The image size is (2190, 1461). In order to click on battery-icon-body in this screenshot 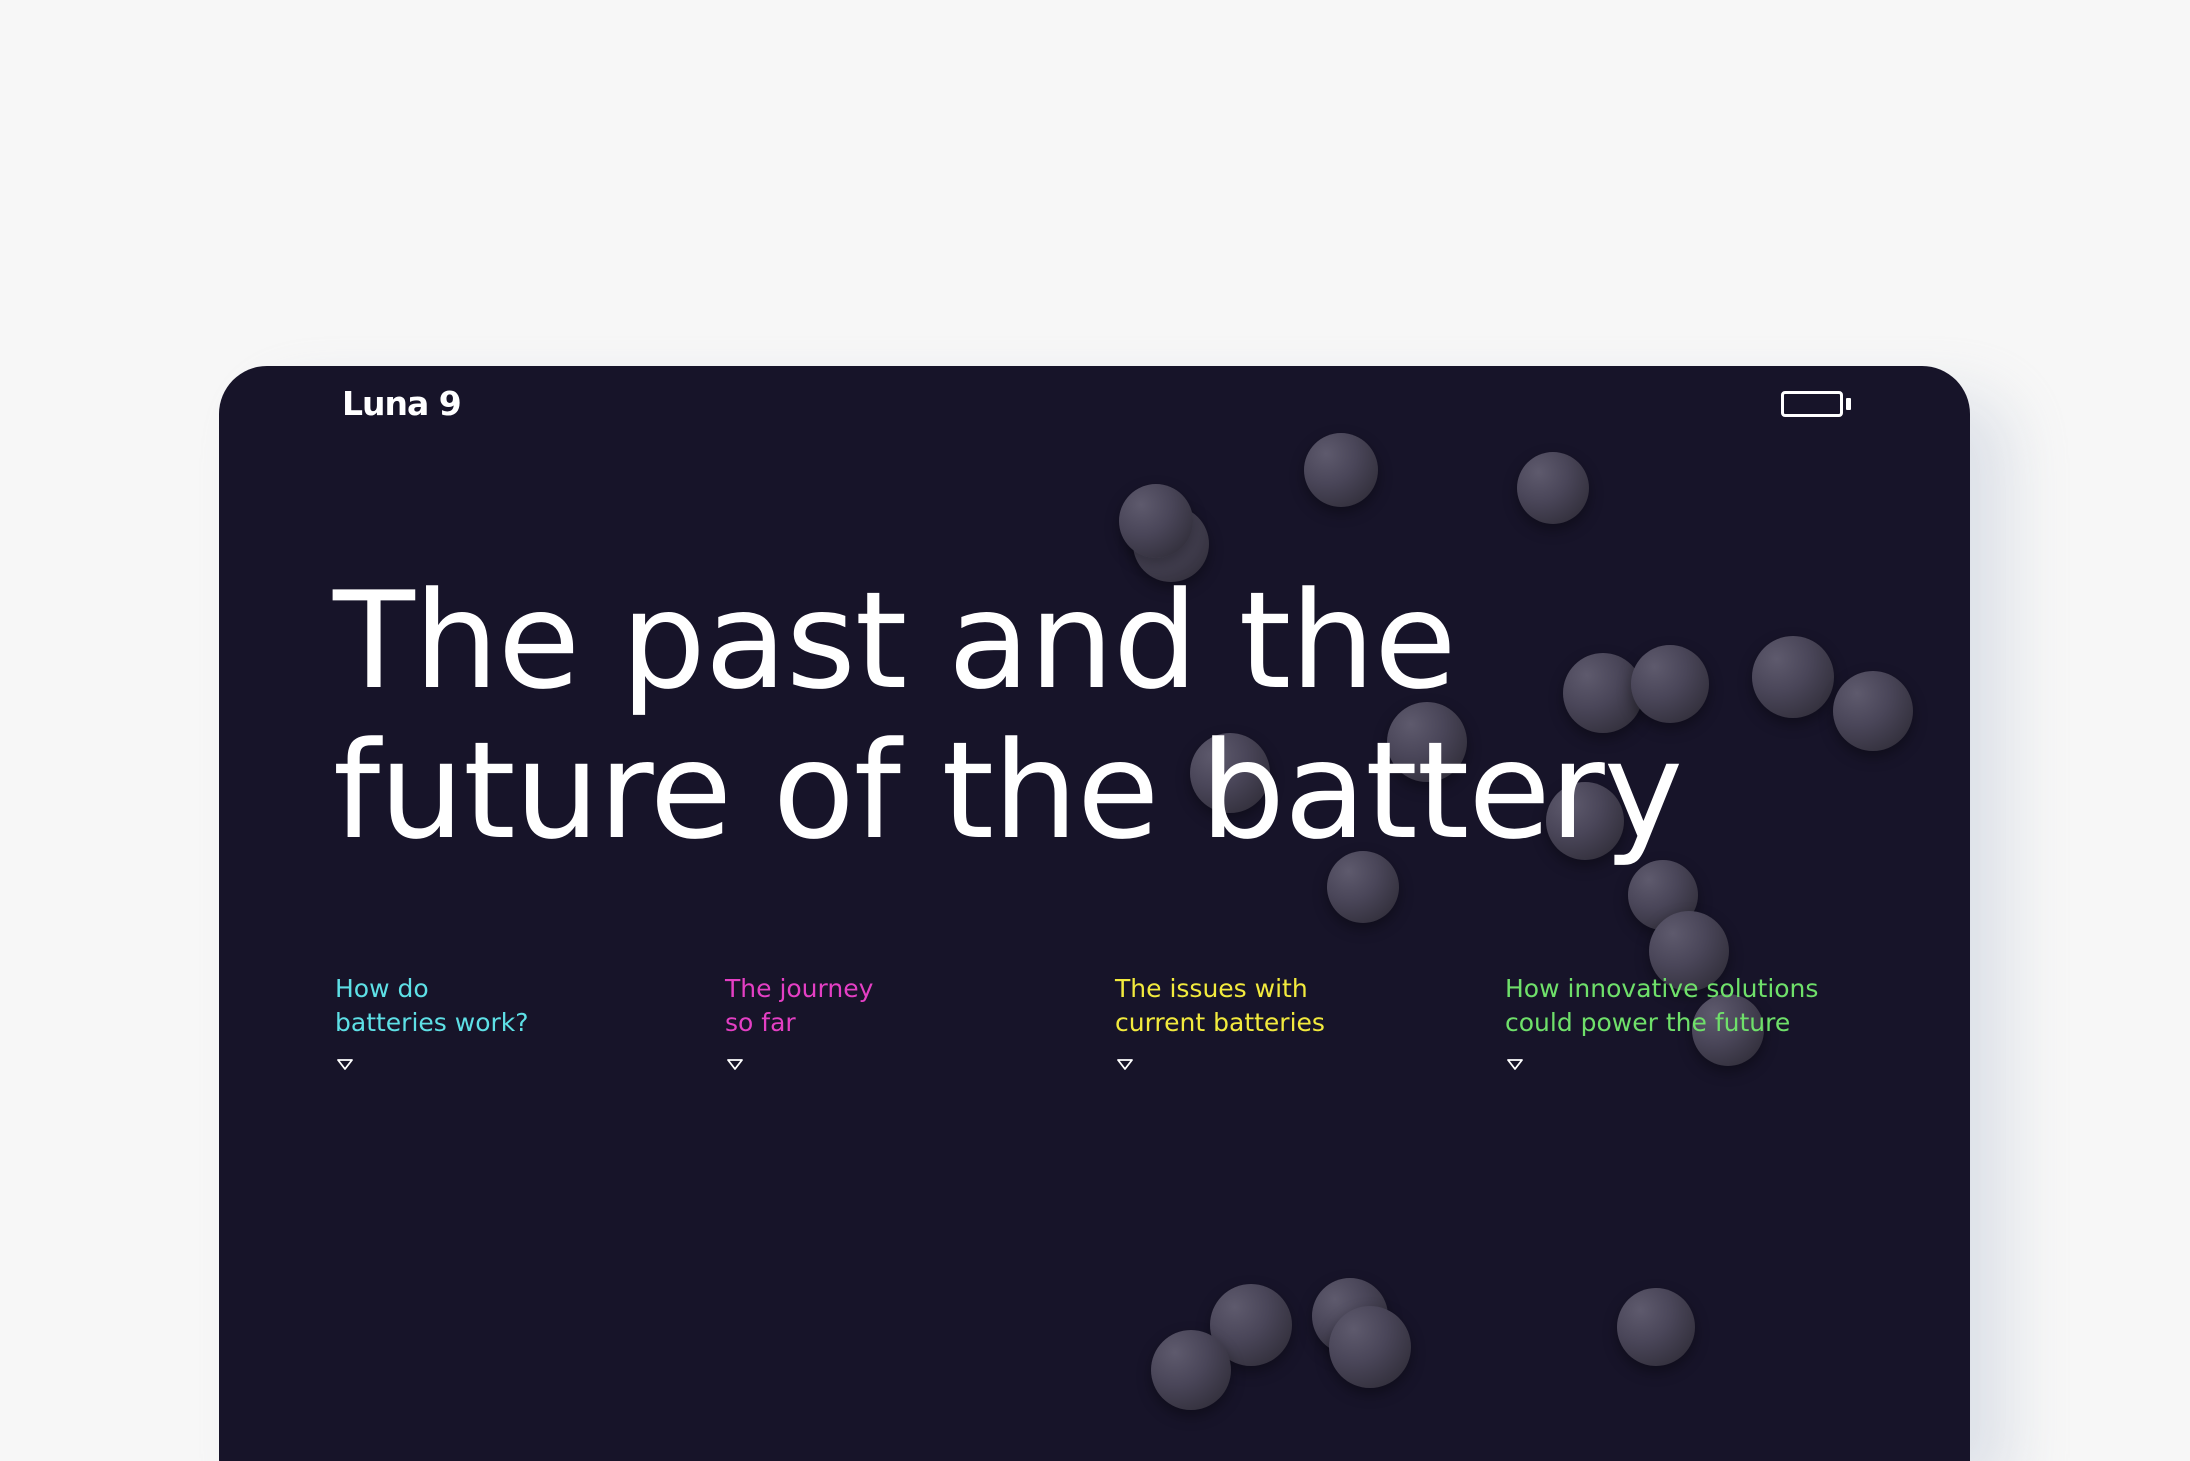, I will do `click(1812, 404)`.